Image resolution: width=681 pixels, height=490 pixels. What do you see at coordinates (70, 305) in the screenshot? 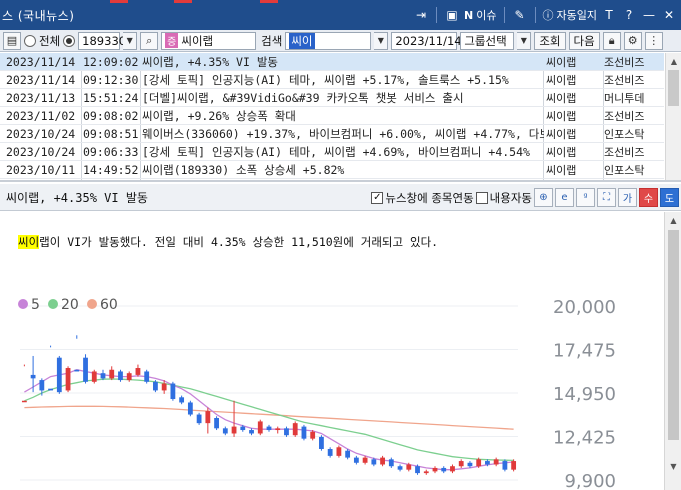
I see `legend-label: 20` at bounding box center [70, 305].